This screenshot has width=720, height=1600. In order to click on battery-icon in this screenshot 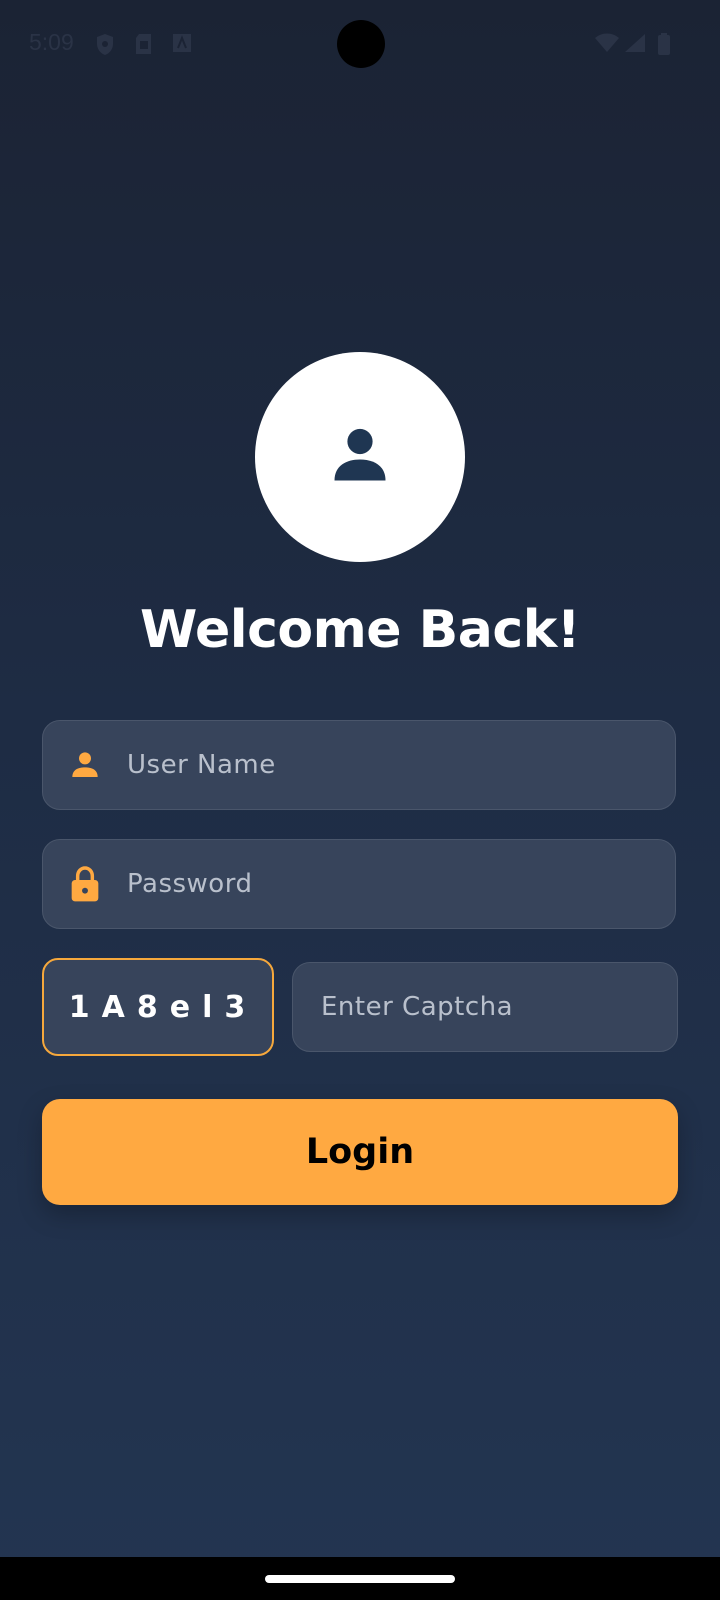, I will do `click(664, 46)`.